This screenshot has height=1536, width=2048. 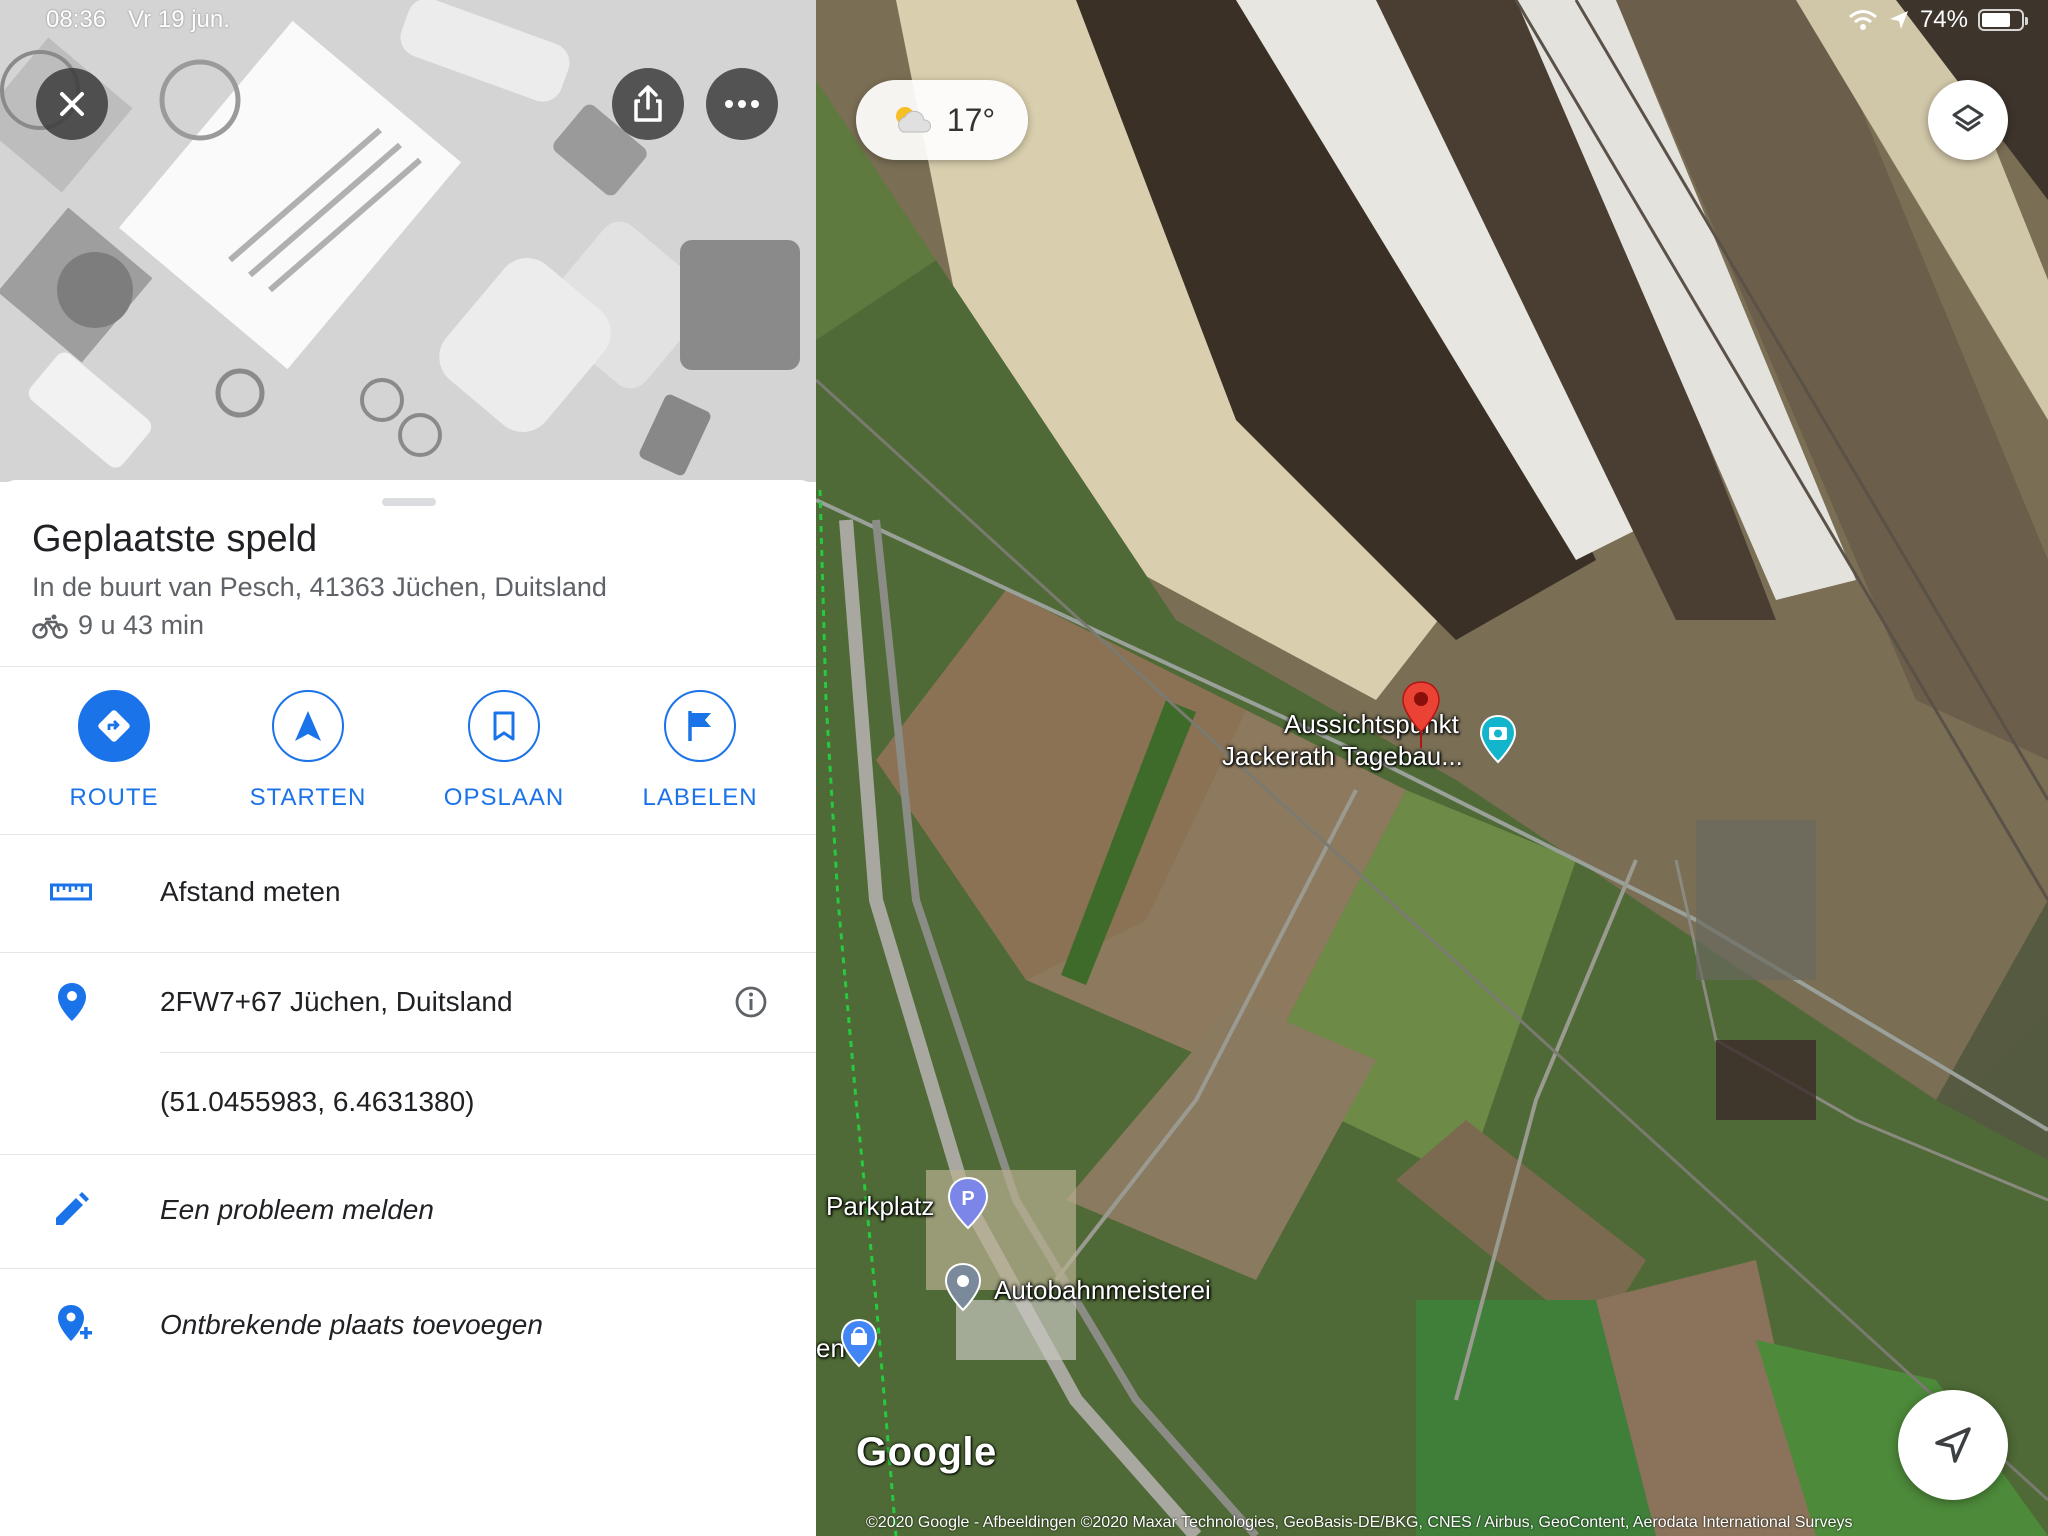 I want to click on add-missing-place-row: Ontbrekende plaats toevoegen, so click(x=408, y=1325).